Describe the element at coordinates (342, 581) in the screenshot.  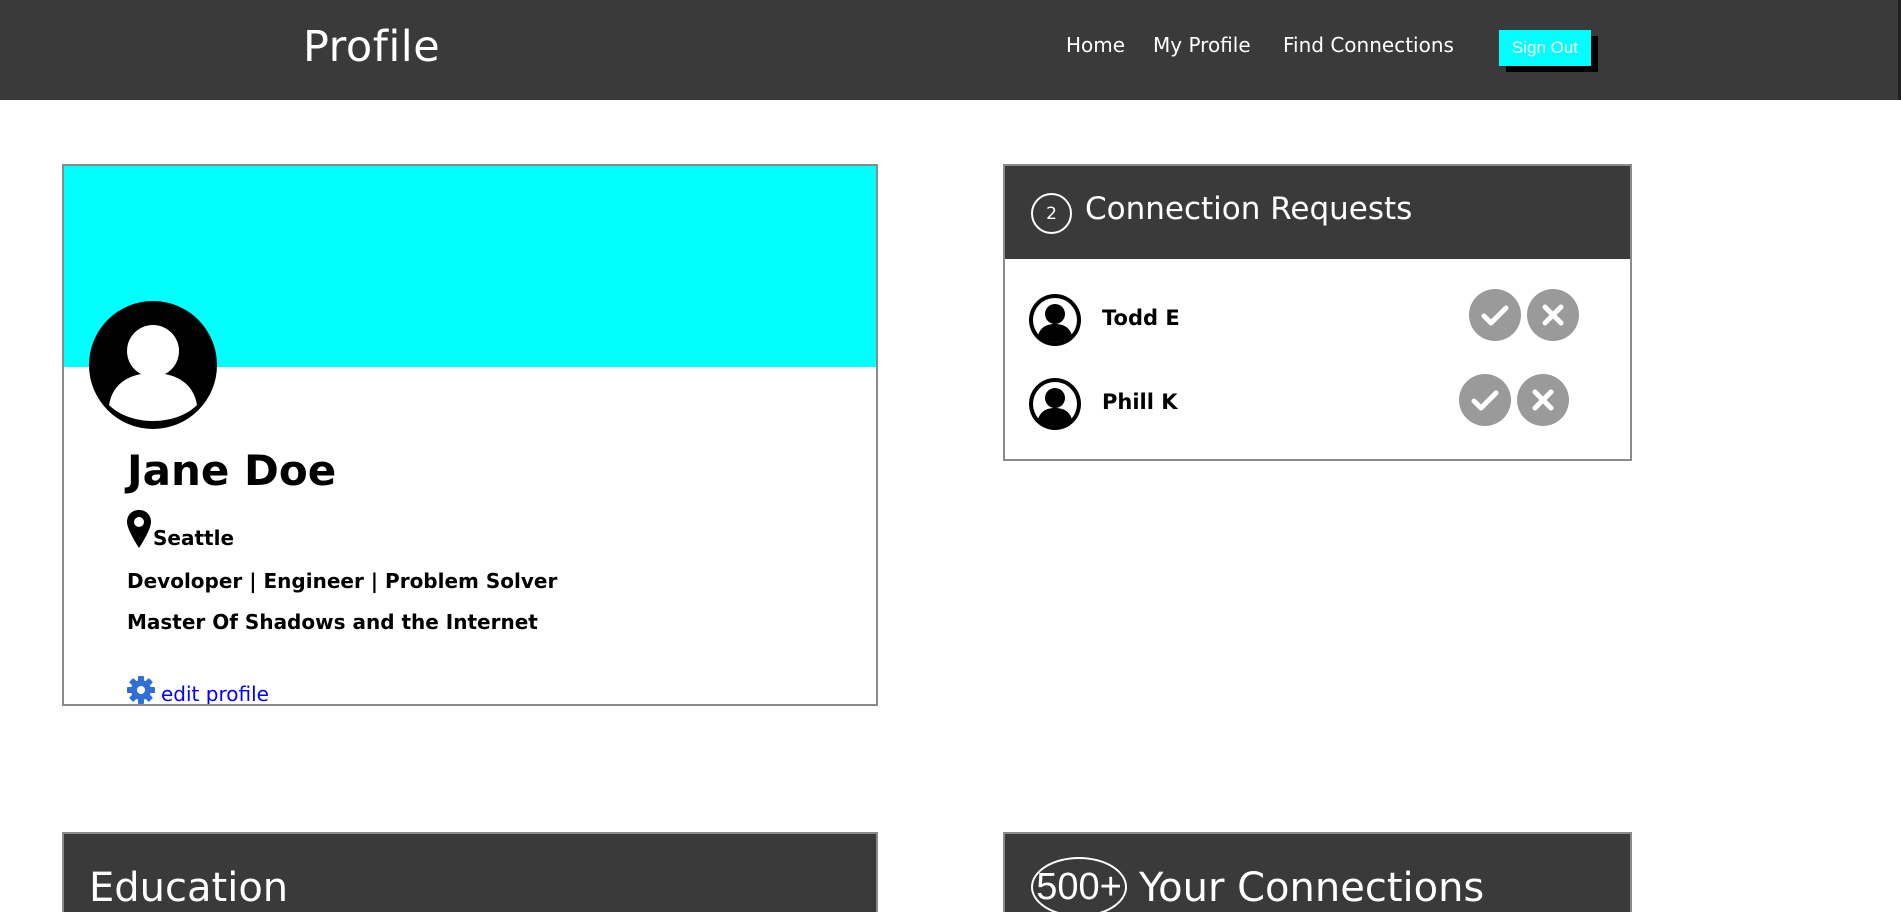
I see `bio-roles: Devoloper | Engineer | Problem Solver` at that location.